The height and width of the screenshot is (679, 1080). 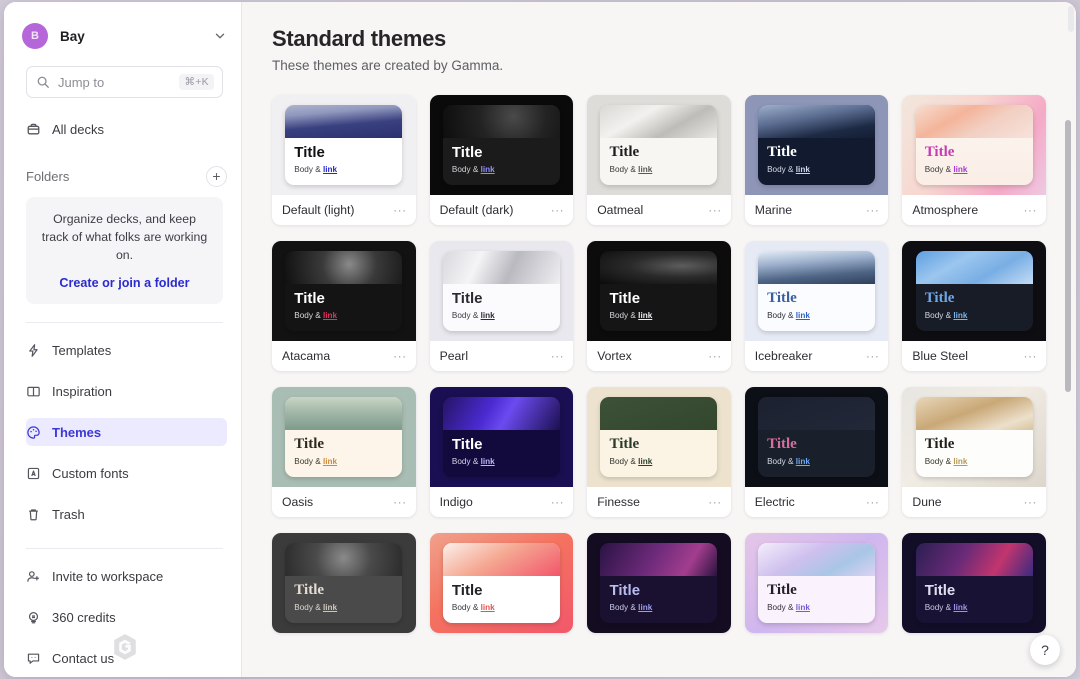 I want to click on theme-card: Title Body & link Oatmeal ···, so click(x=659, y=160).